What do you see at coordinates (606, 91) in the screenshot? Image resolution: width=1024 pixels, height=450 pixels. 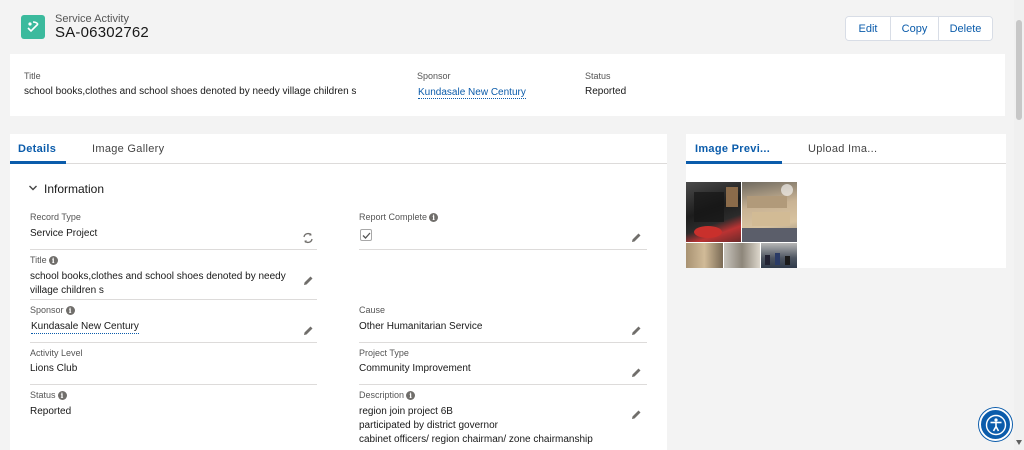 I see `highlight-status-value: Reported` at bounding box center [606, 91].